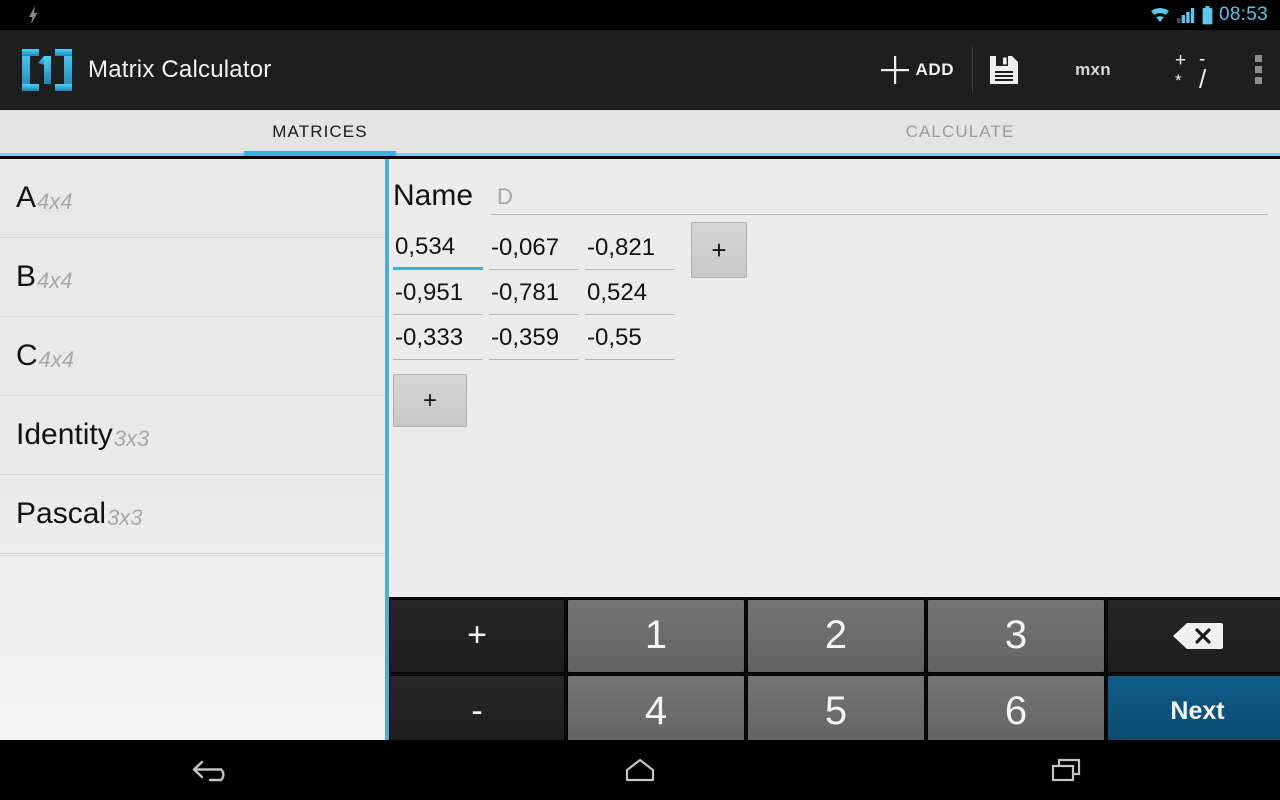  Describe the element at coordinates (180, 69) in the screenshot. I see `app-title: Matrix Calculator` at that location.